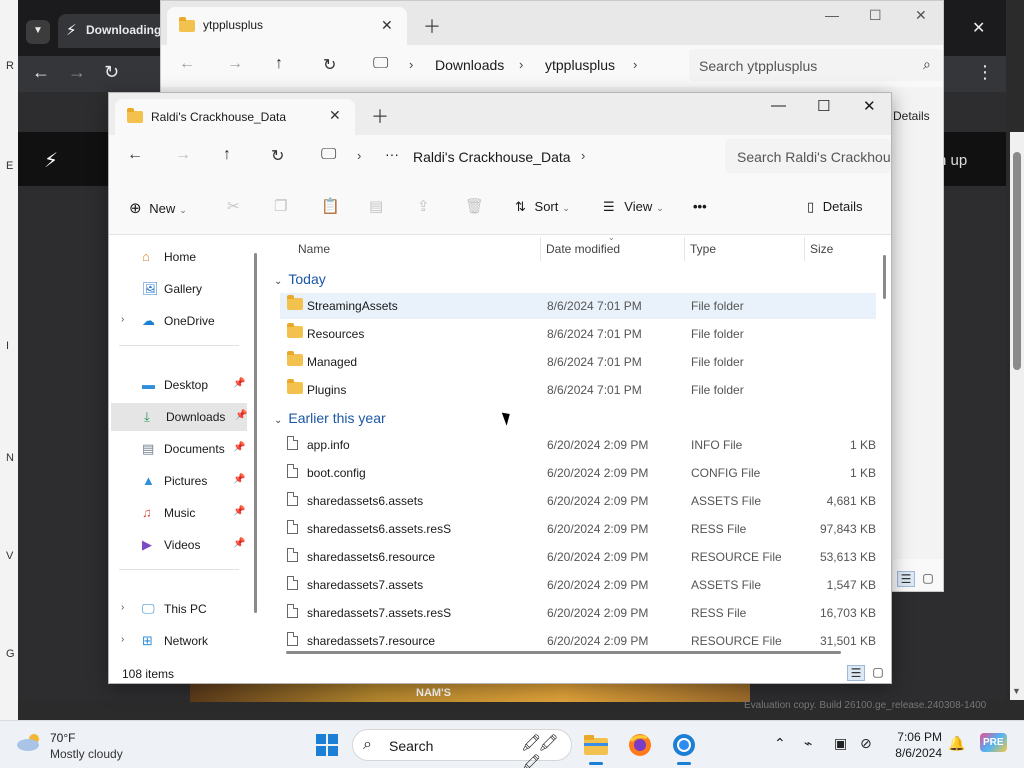 This screenshot has height=768, width=1024. I want to click on up-icon: ↑, so click(279, 64).